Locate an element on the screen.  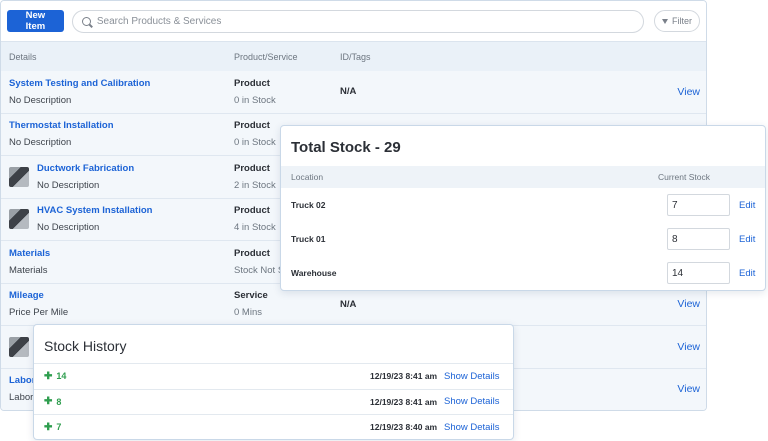
history-quantity: 14 is located at coordinates (61, 376).